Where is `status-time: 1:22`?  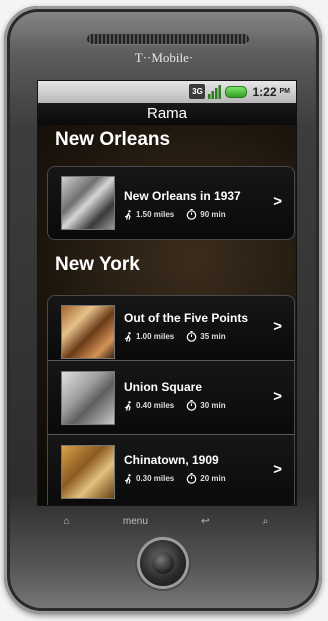
status-time: 1:22 is located at coordinates (264, 91).